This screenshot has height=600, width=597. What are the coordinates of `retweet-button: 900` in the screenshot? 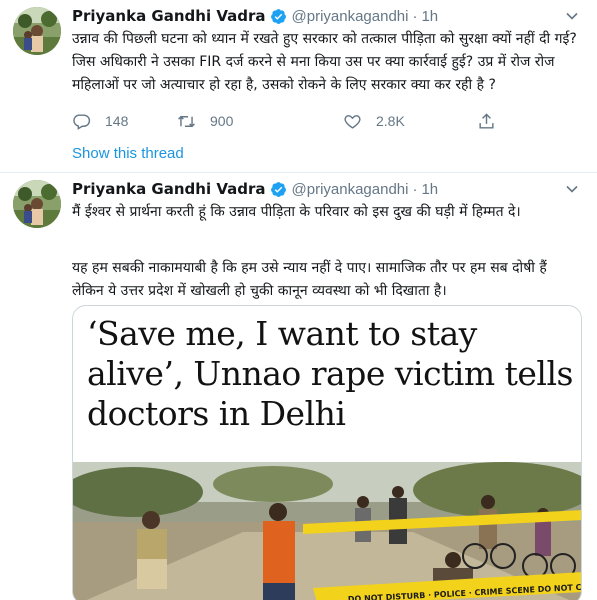 It's located at (205, 121).